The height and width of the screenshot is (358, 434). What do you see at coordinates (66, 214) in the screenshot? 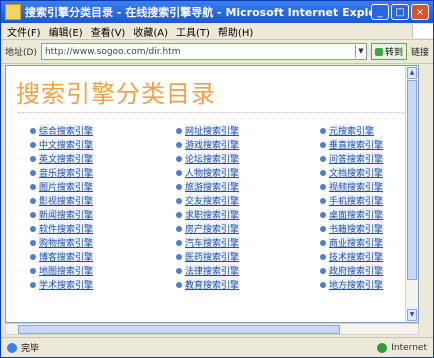
I see `category-link: 新闻搜索引擎` at bounding box center [66, 214].